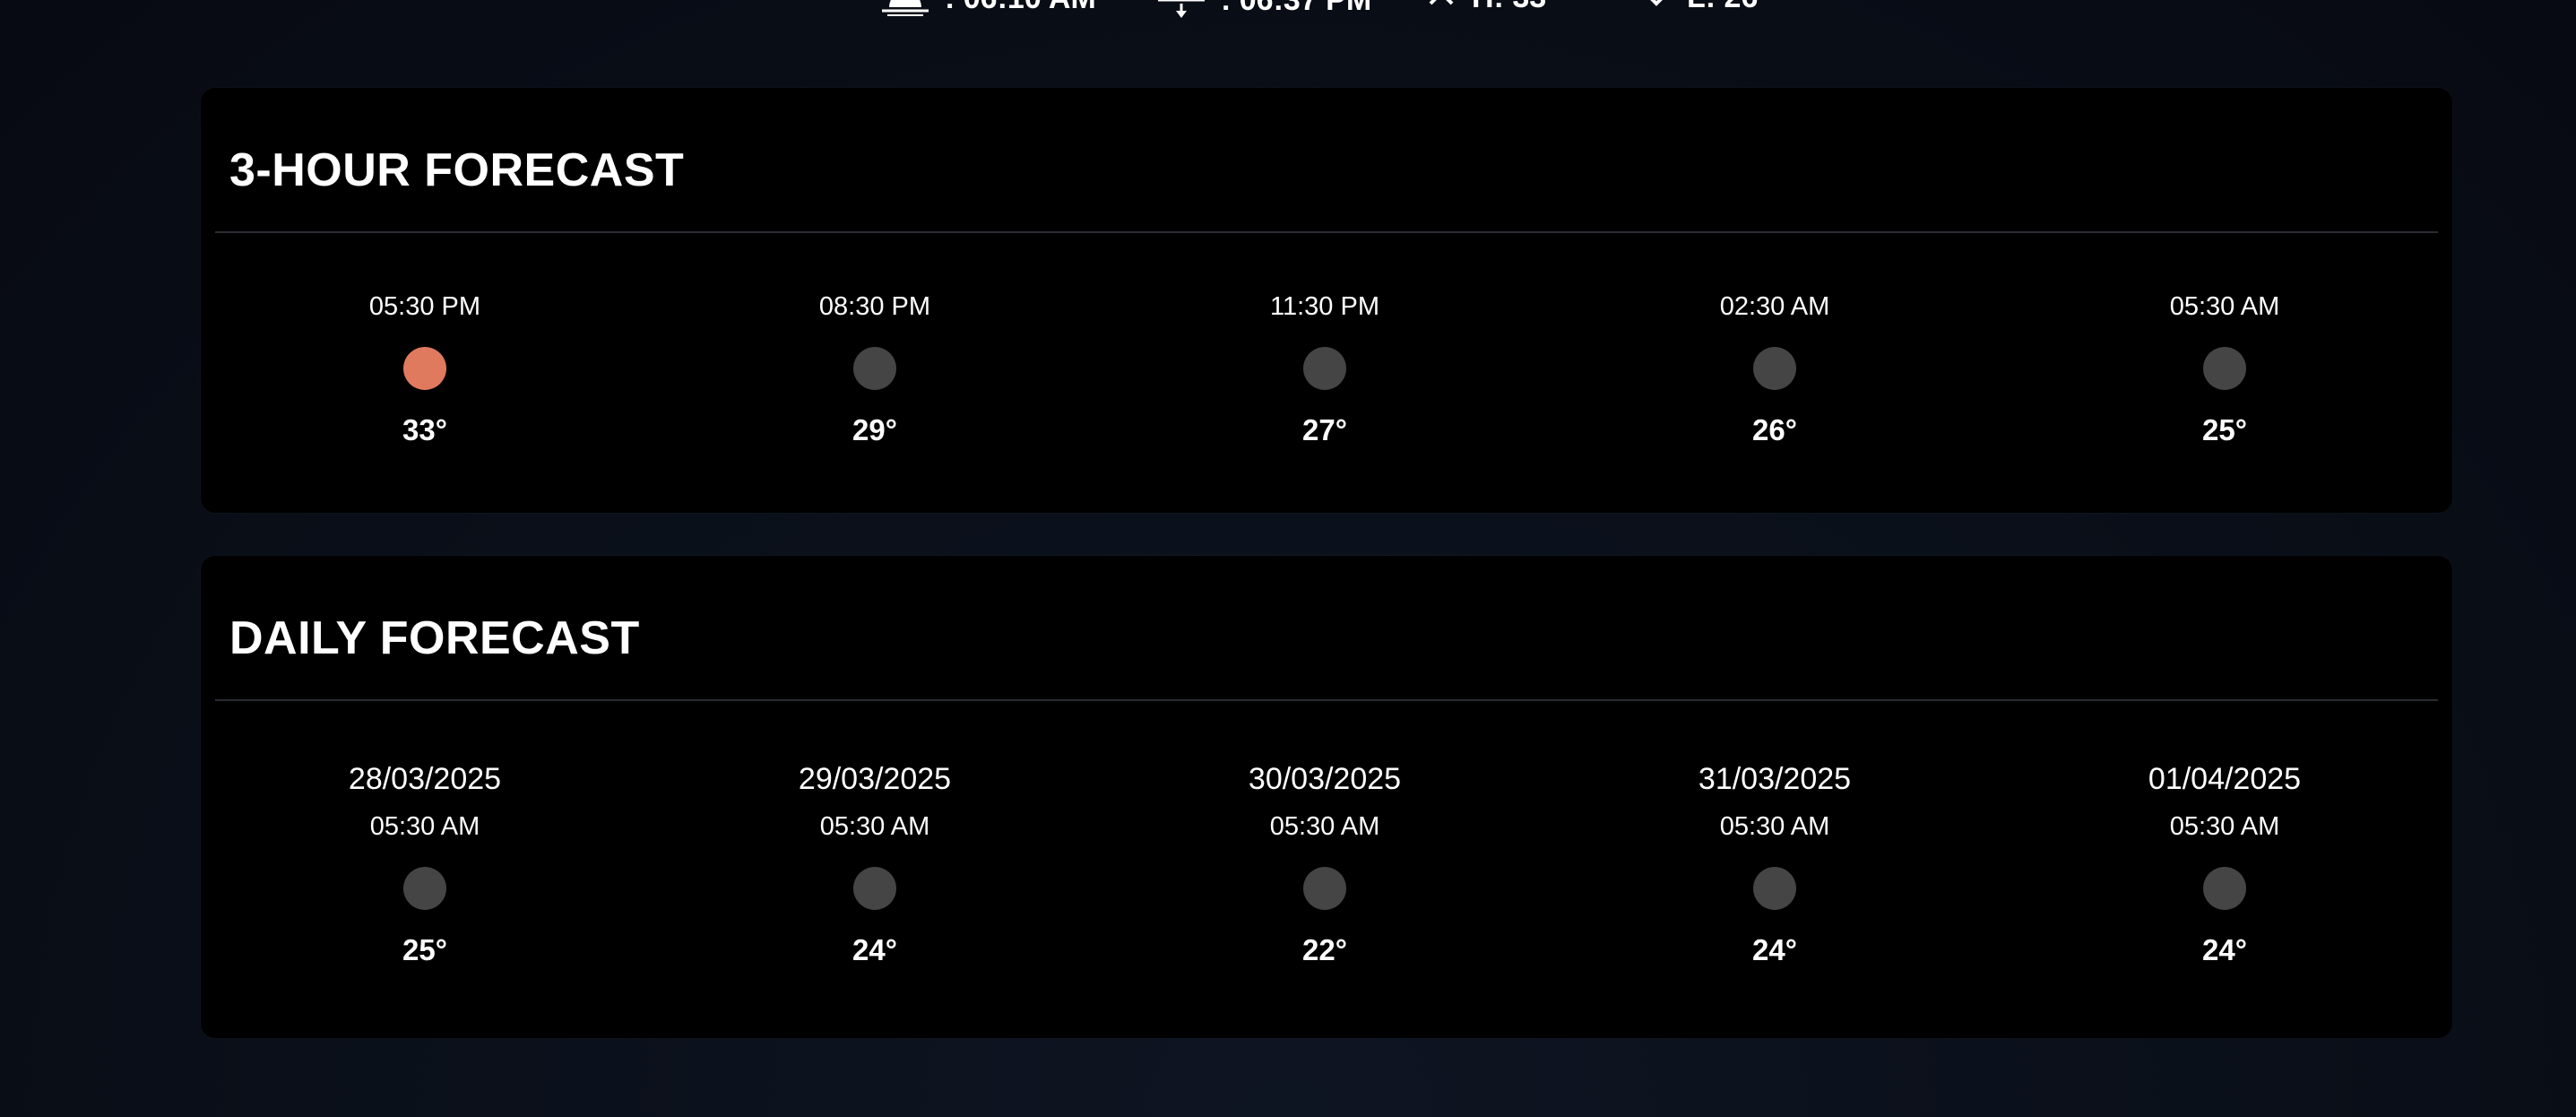 This screenshot has height=1117, width=2576. Describe the element at coordinates (1775, 779) in the screenshot. I see `forecast-date: 31/03/2025` at that location.